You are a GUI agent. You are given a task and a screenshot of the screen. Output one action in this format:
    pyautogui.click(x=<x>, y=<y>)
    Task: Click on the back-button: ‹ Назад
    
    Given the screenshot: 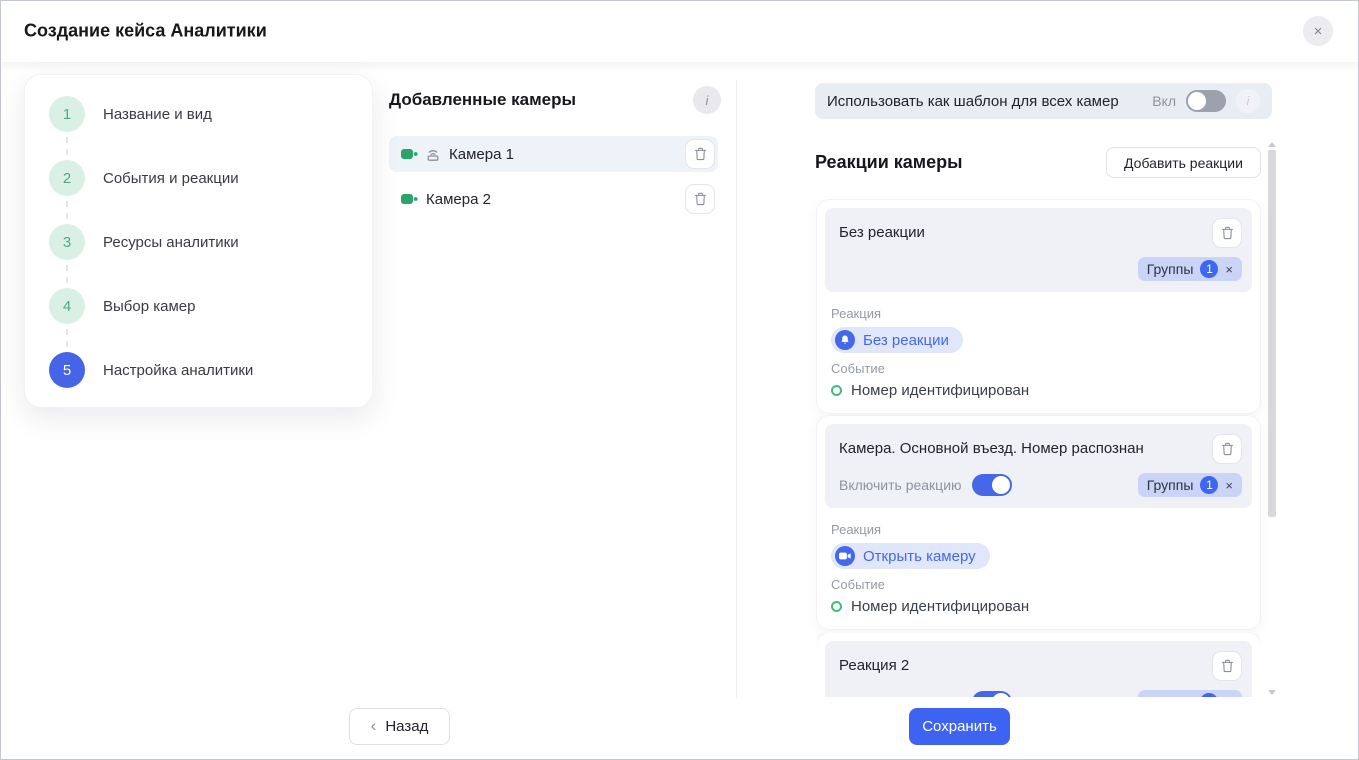 What is the action you would take?
    pyautogui.click(x=399, y=726)
    